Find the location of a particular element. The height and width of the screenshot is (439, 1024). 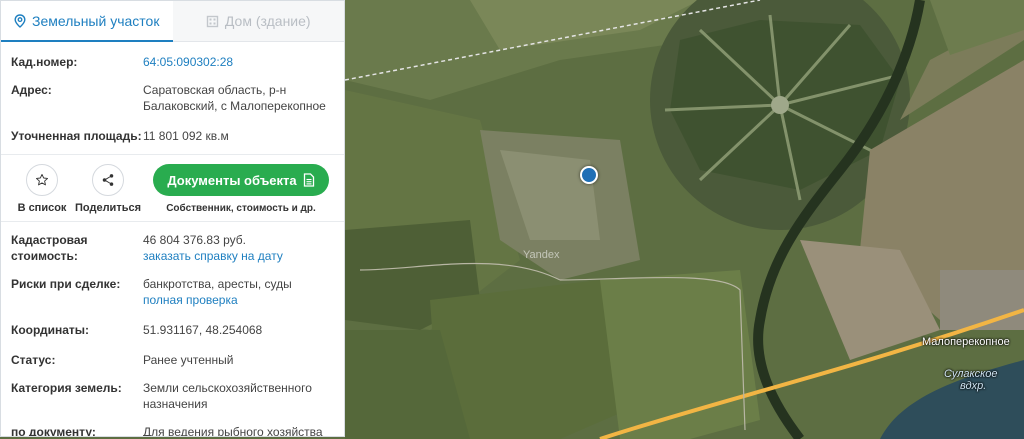

land-category-line-2: назначения is located at coordinates (175, 404).